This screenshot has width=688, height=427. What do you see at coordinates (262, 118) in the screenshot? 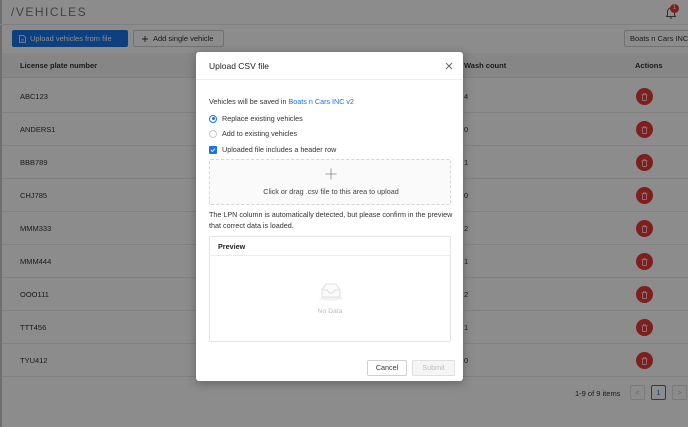
I see `replace-existing-label: Replace existing vehicles` at bounding box center [262, 118].